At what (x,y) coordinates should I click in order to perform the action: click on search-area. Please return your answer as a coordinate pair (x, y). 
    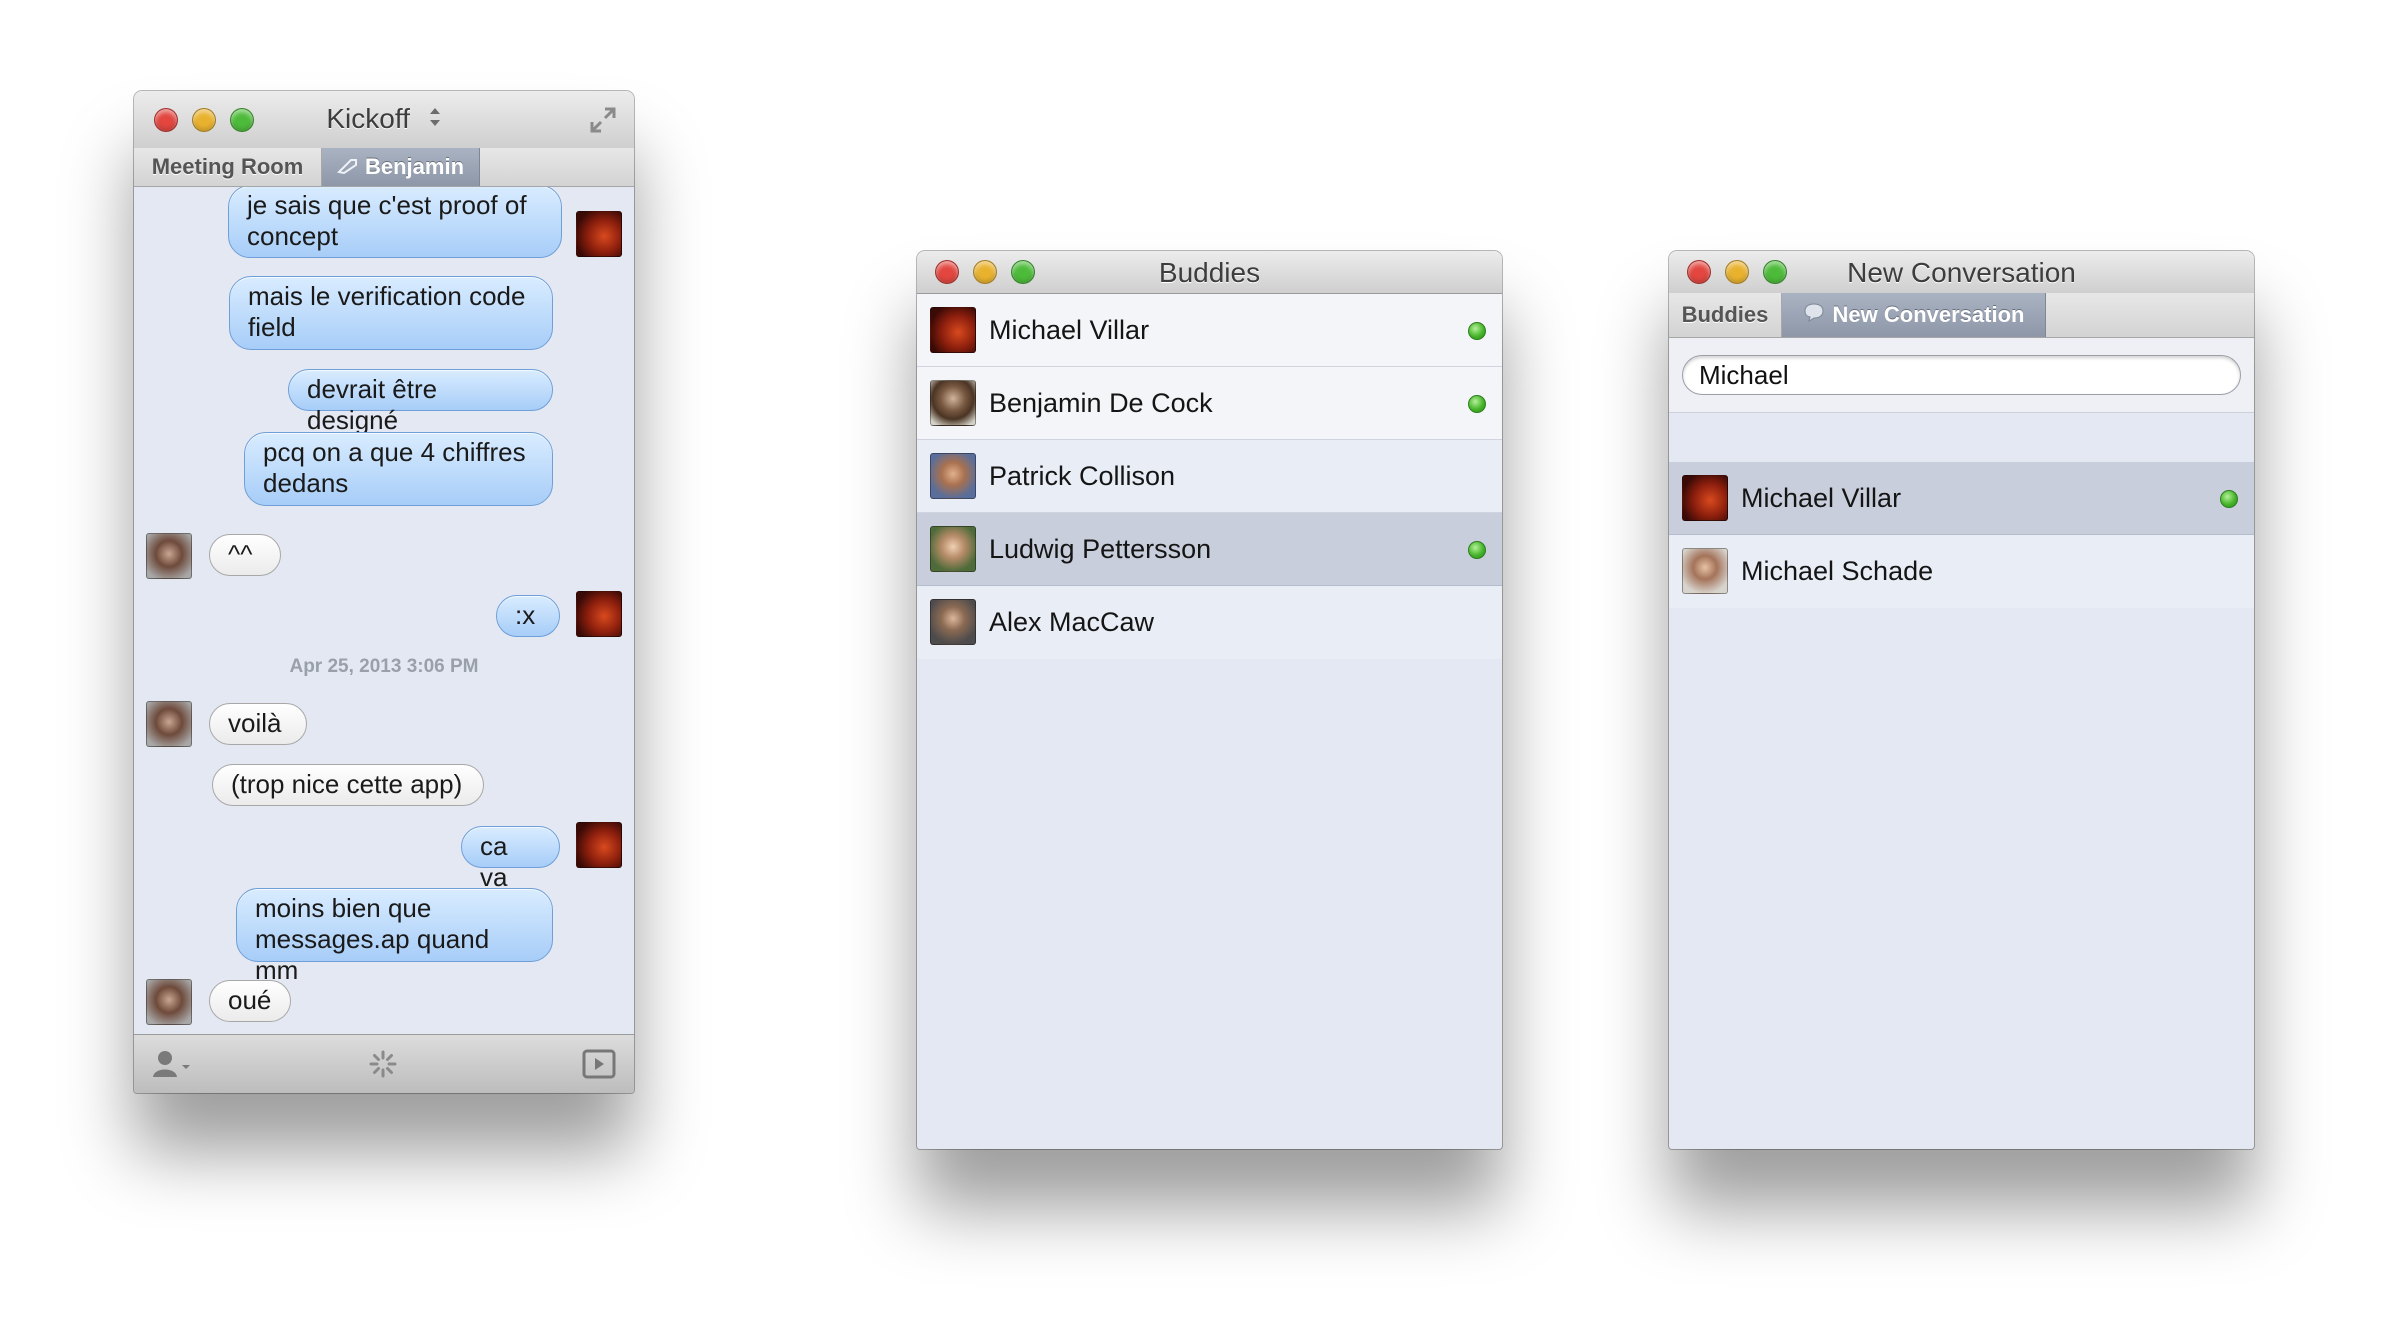
    Looking at the image, I should click on (1961, 375).